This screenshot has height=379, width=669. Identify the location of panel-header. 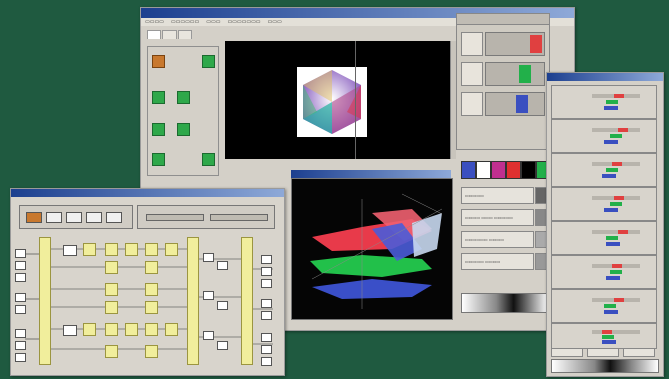
(503, 19).